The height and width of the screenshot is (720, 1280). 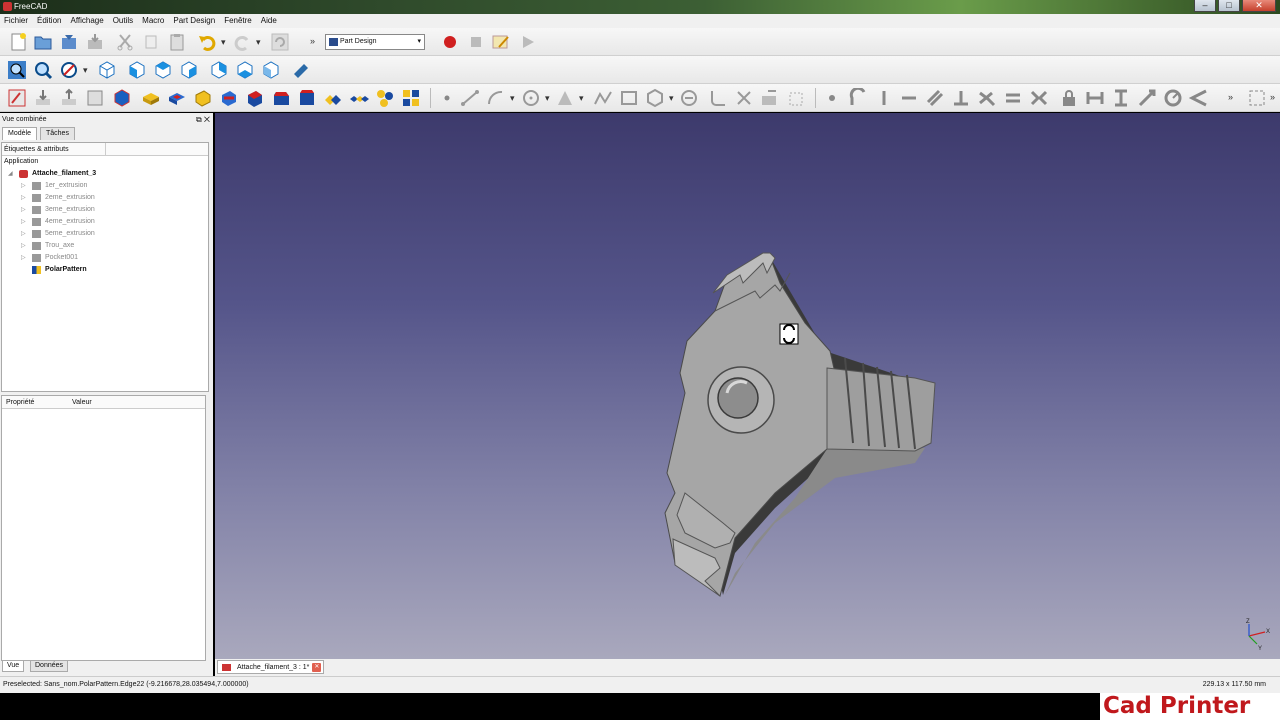 I want to click on import-icon, so click(x=43, y=98).